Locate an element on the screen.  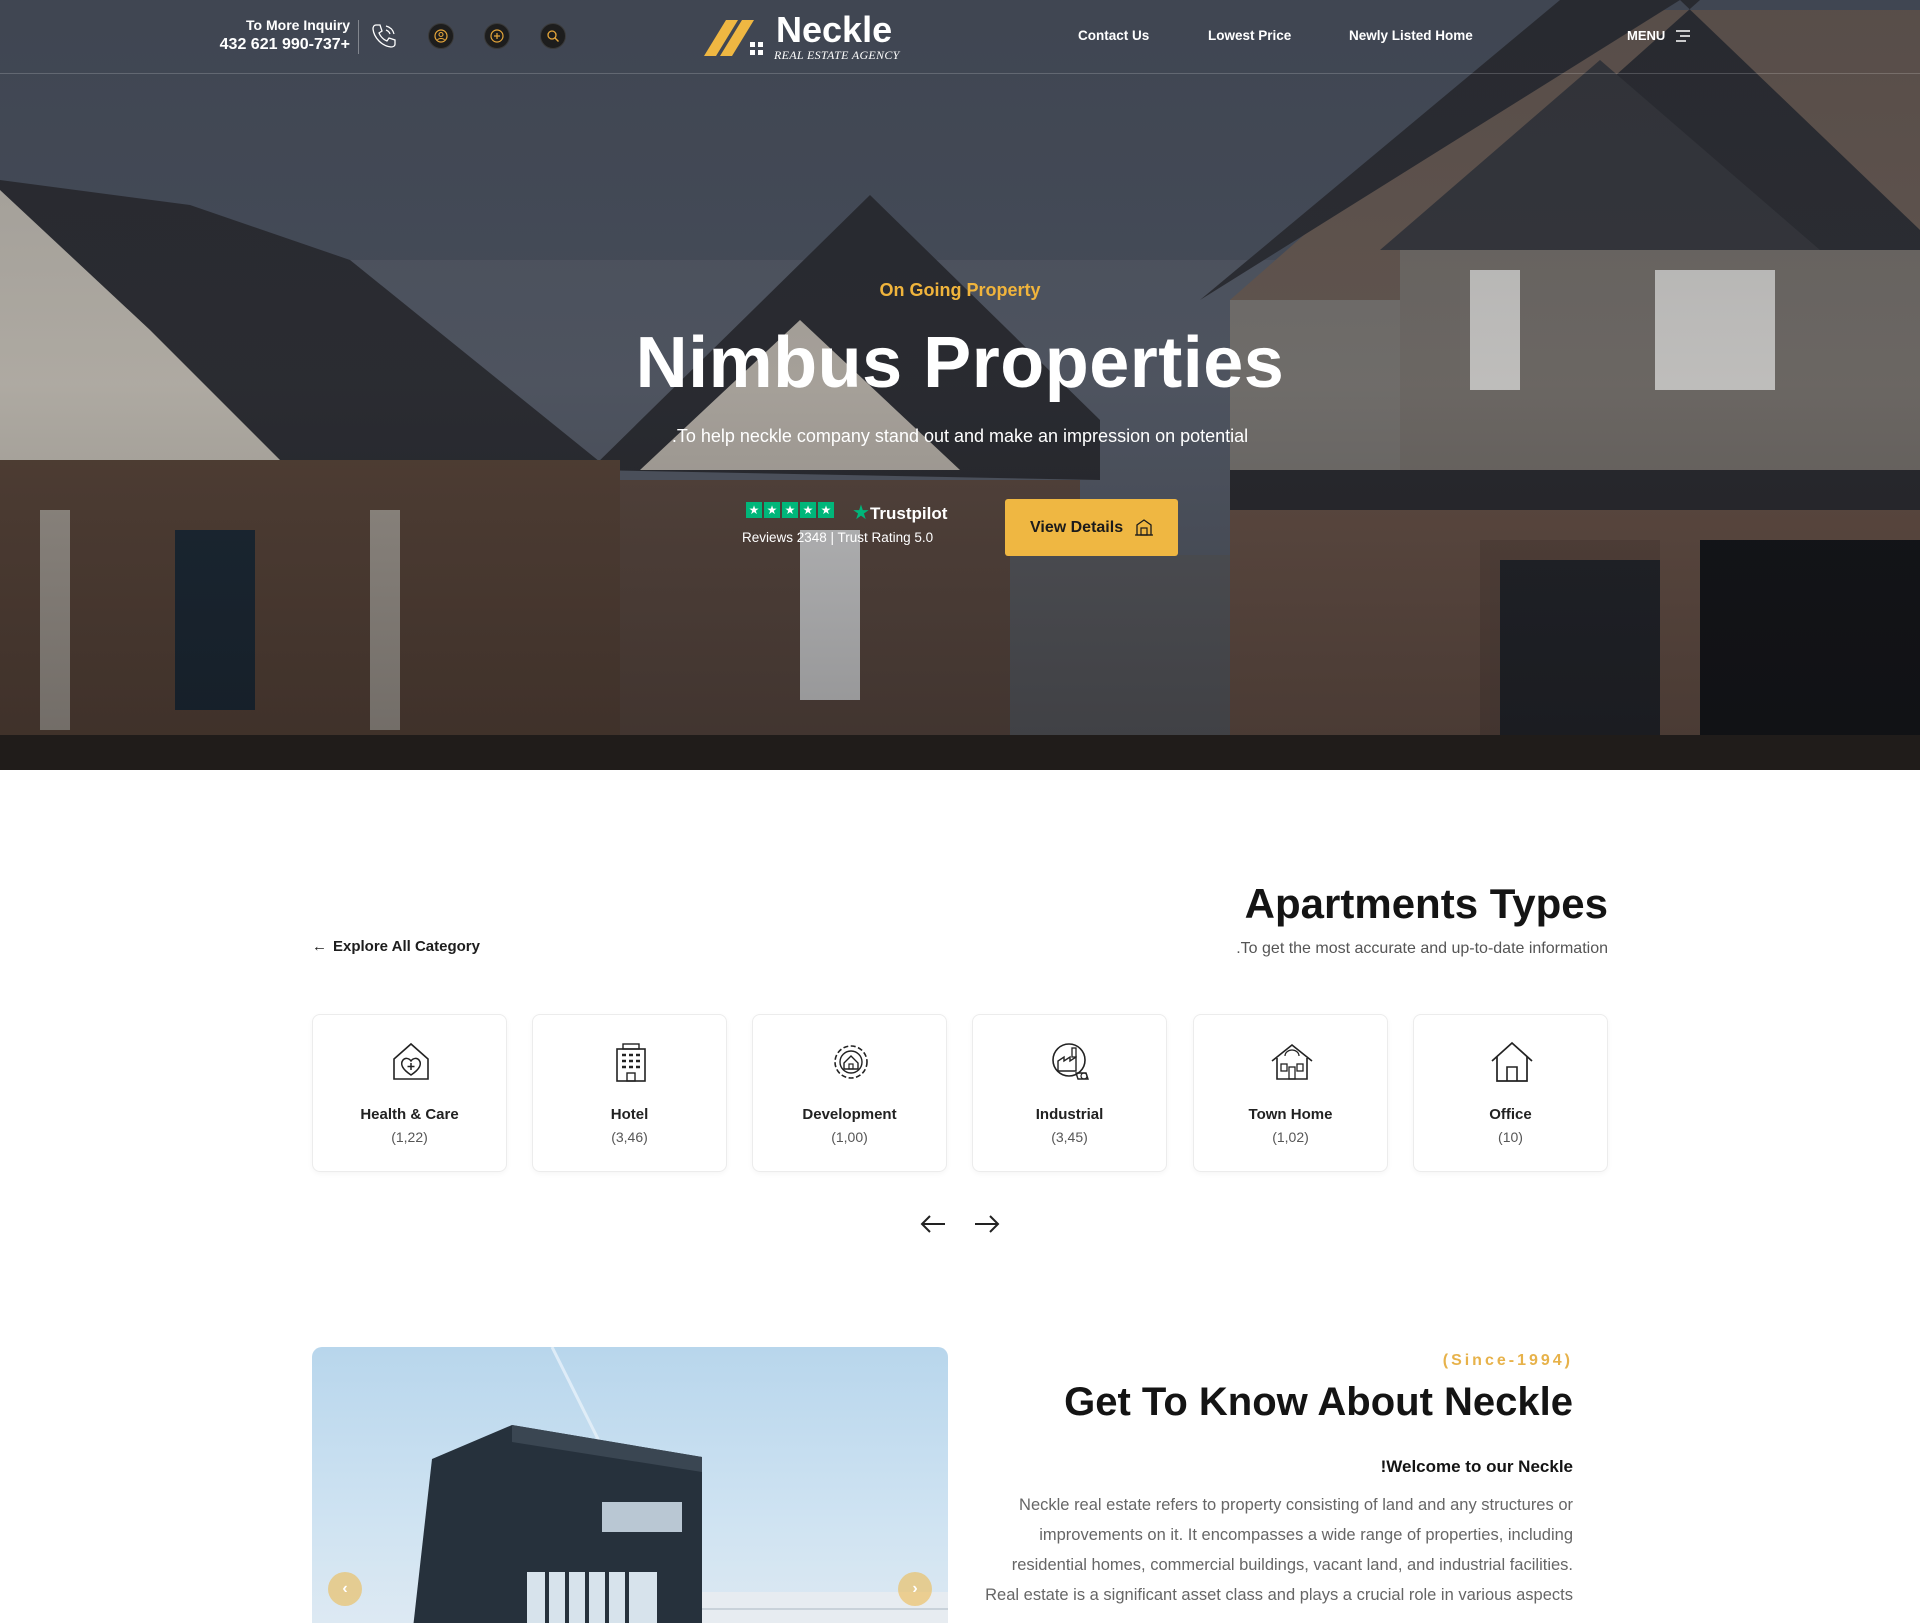
view-details-button: View Details is located at coordinates (1091, 527).